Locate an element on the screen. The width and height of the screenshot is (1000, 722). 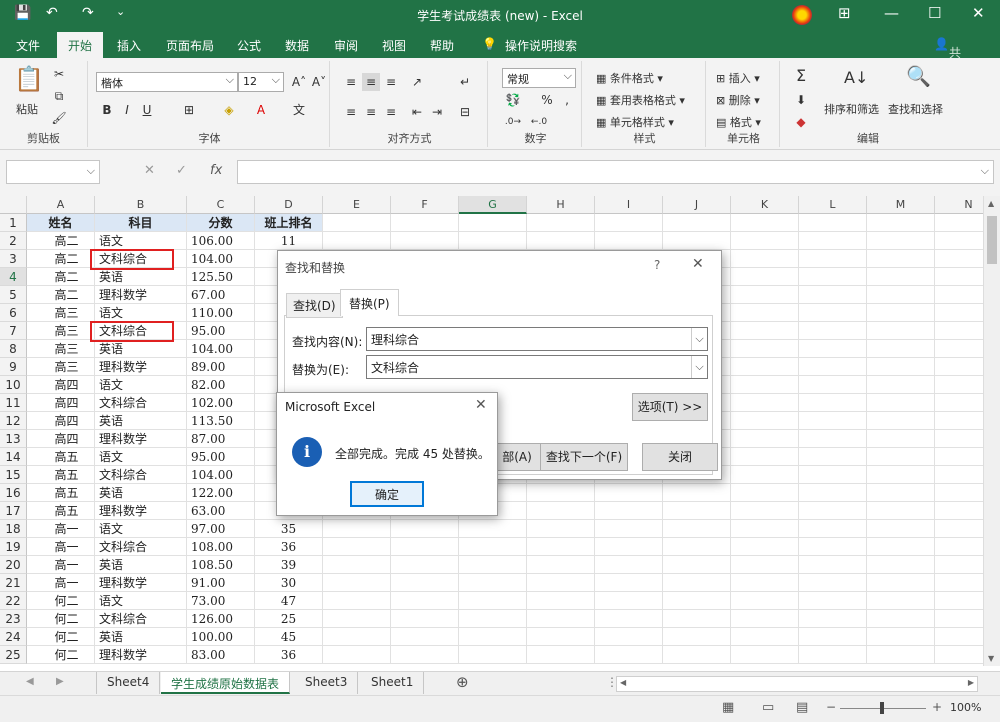
cell: 36 is located at coordinates (289, 547).